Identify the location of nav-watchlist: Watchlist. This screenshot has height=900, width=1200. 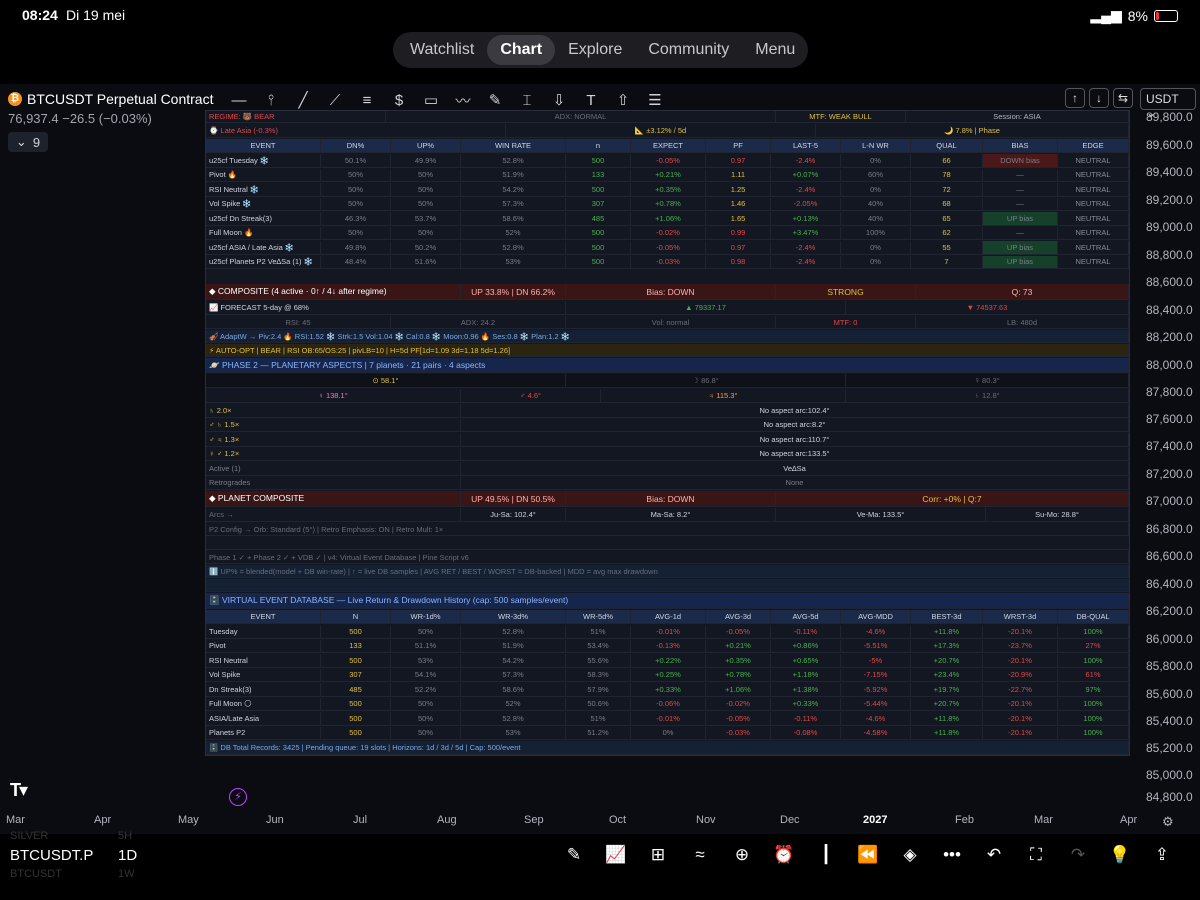
(442, 50).